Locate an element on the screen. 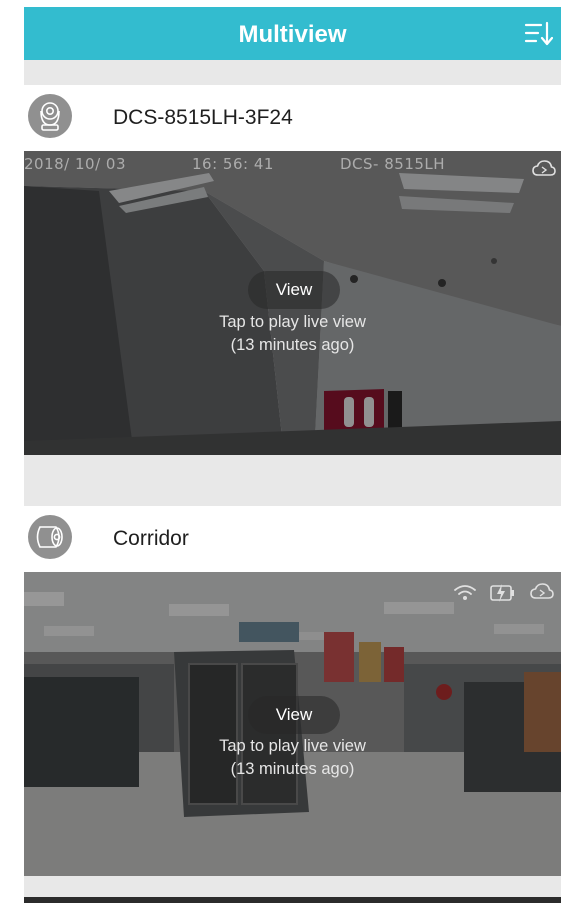  next-camera-preview-edge is located at coordinates (292, 900).